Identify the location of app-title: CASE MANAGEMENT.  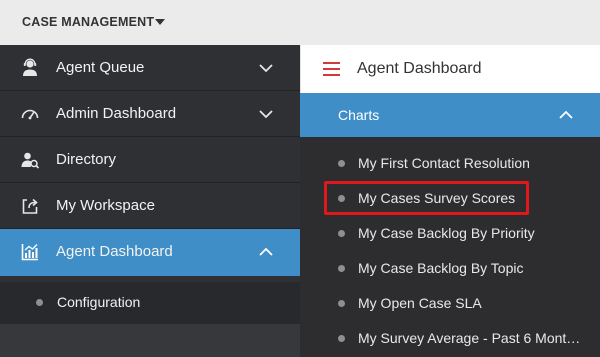
(88, 22).